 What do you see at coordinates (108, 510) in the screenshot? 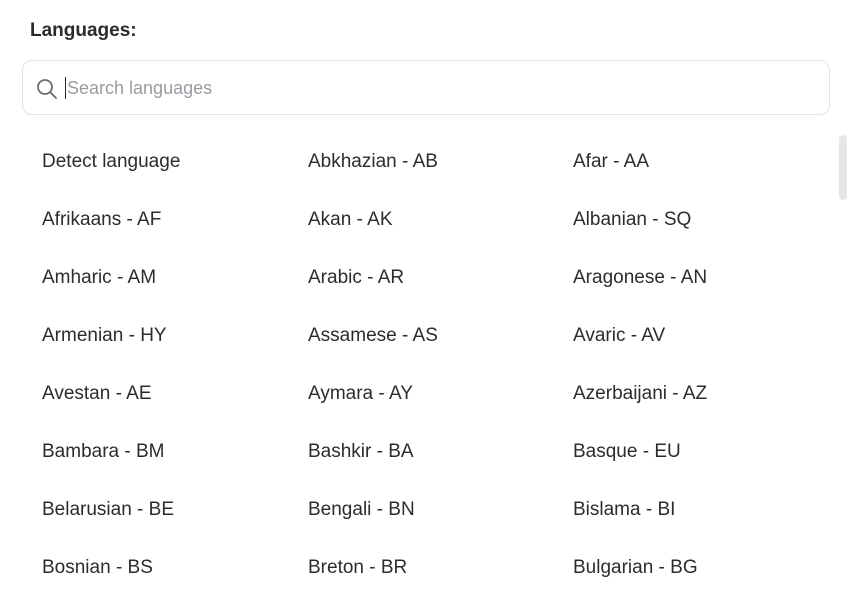
I see `language-option: Belarusian - BE` at bounding box center [108, 510].